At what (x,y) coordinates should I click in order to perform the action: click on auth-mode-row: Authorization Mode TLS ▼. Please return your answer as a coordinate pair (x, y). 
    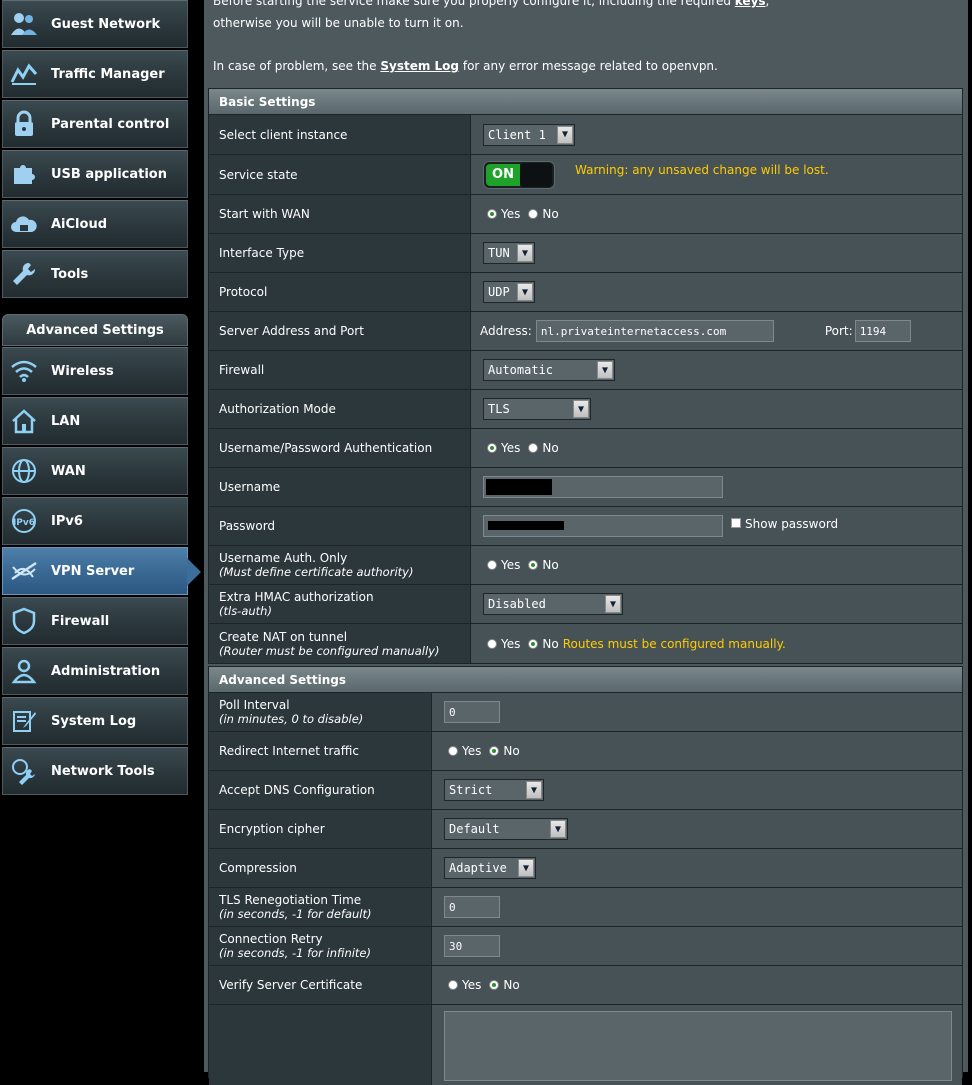
    Looking at the image, I should click on (585, 409).